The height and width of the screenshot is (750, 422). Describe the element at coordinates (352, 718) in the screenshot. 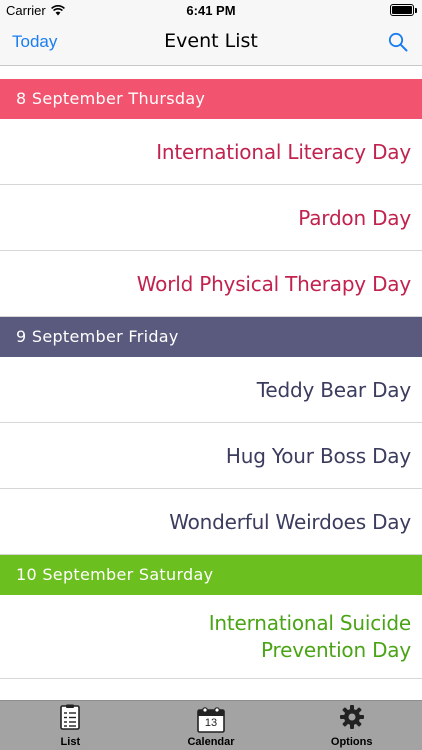

I see `gear-icon` at that location.